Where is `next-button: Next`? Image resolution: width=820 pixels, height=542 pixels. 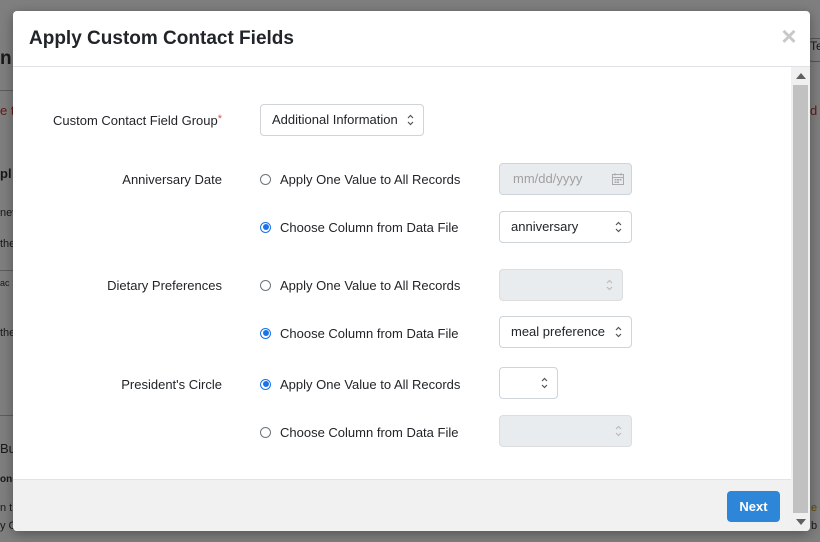 next-button: Next is located at coordinates (753, 506).